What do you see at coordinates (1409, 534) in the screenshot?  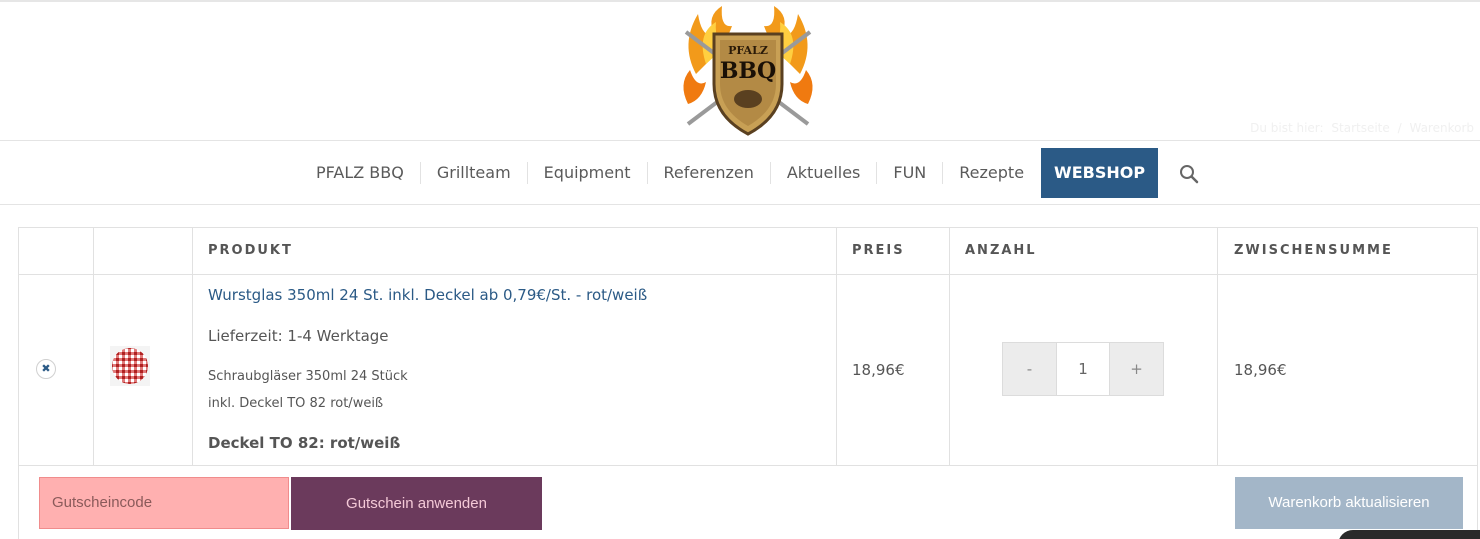 I see `floating-widget` at bounding box center [1409, 534].